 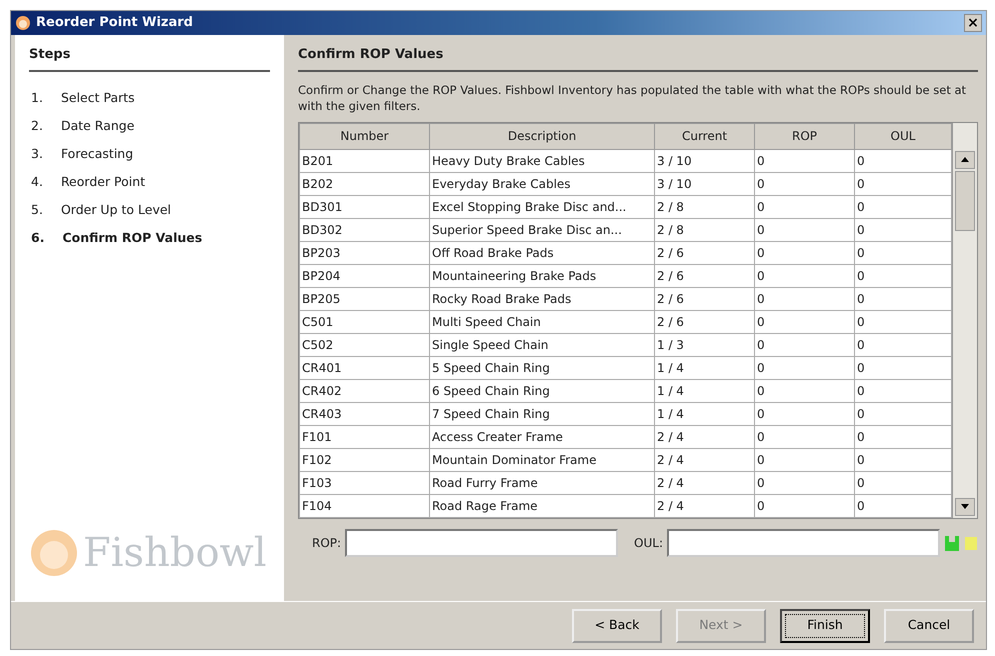 What do you see at coordinates (542, 367) in the screenshot?
I see `table-cell: 5 Speed Chain Ring` at bounding box center [542, 367].